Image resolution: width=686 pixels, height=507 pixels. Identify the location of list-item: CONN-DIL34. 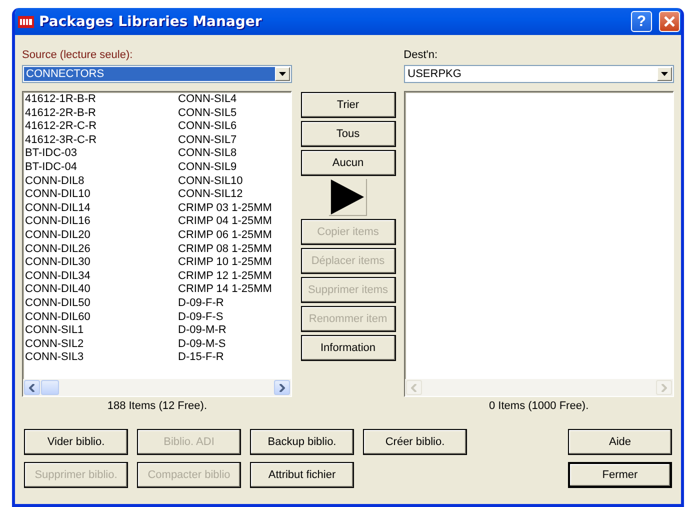
(101, 277).